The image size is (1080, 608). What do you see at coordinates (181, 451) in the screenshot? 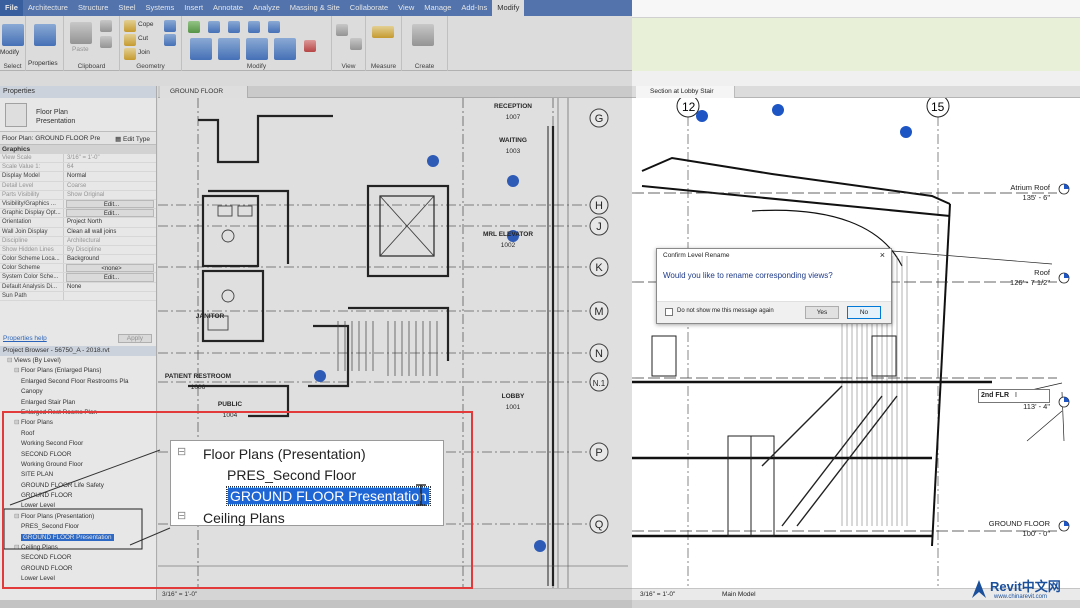
I see `collapse-icon: ⊟` at bounding box center [181, 451].